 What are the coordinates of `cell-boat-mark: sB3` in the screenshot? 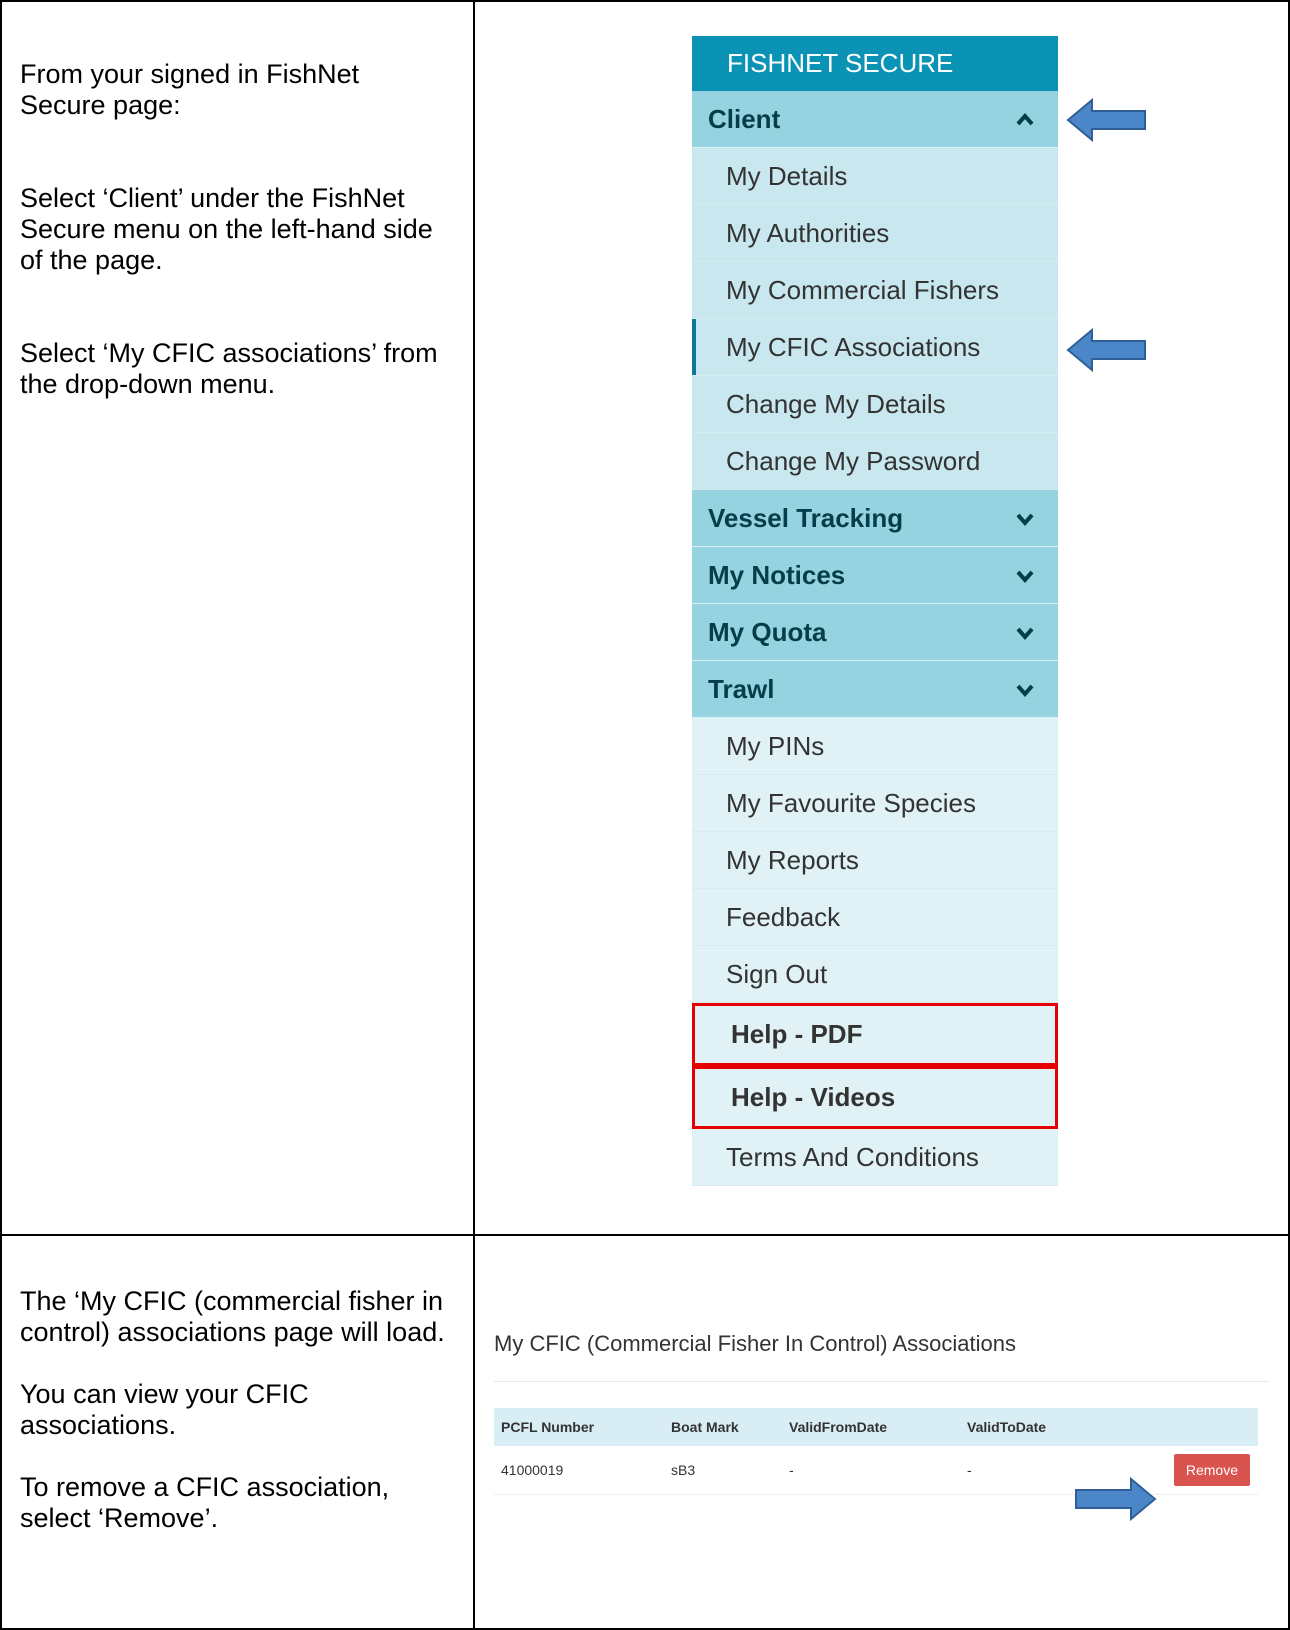 It's located at (723, 1470).